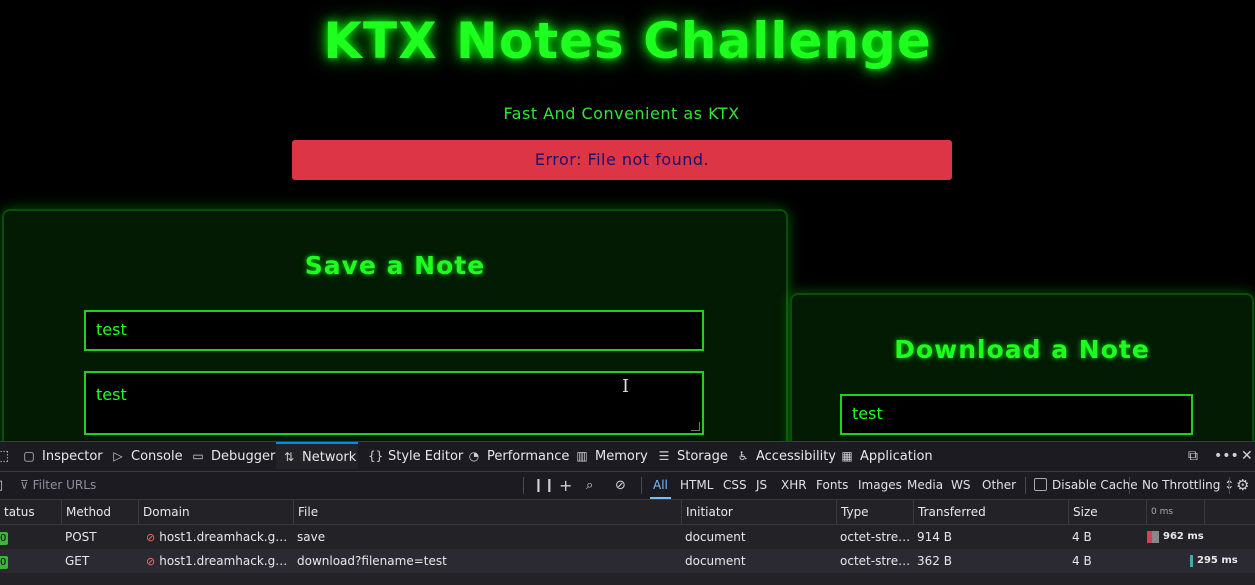 The height and width of the screenshot is (585, 1255). Describe the element at coordinates (696, 485) in the screenshot. I see `filter-html: HTML` at that location.